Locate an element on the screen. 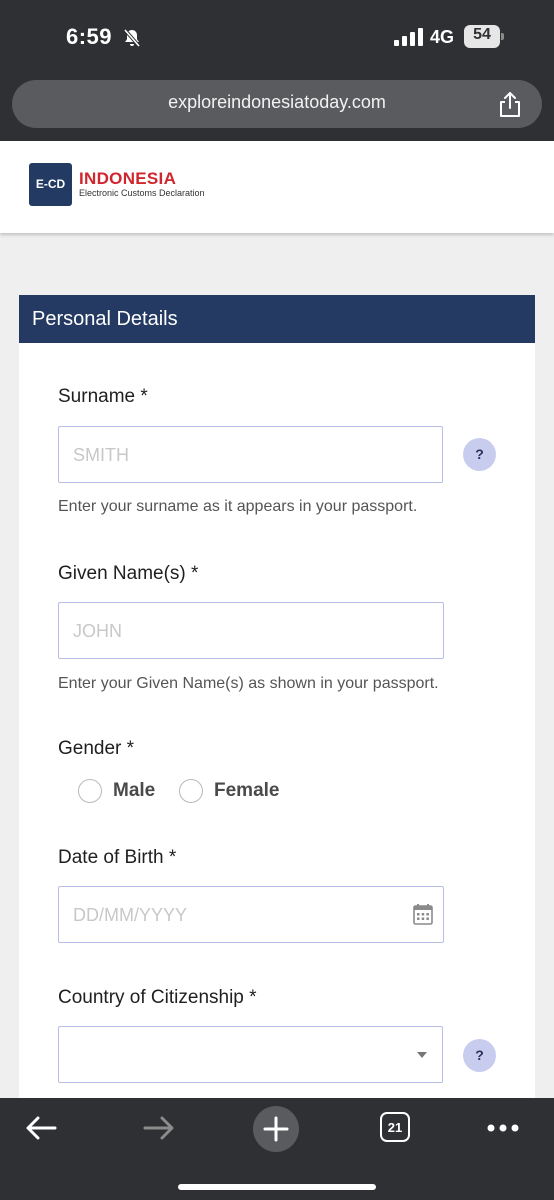  logo-title: INDONESIA is located at coordinates (127, 179).